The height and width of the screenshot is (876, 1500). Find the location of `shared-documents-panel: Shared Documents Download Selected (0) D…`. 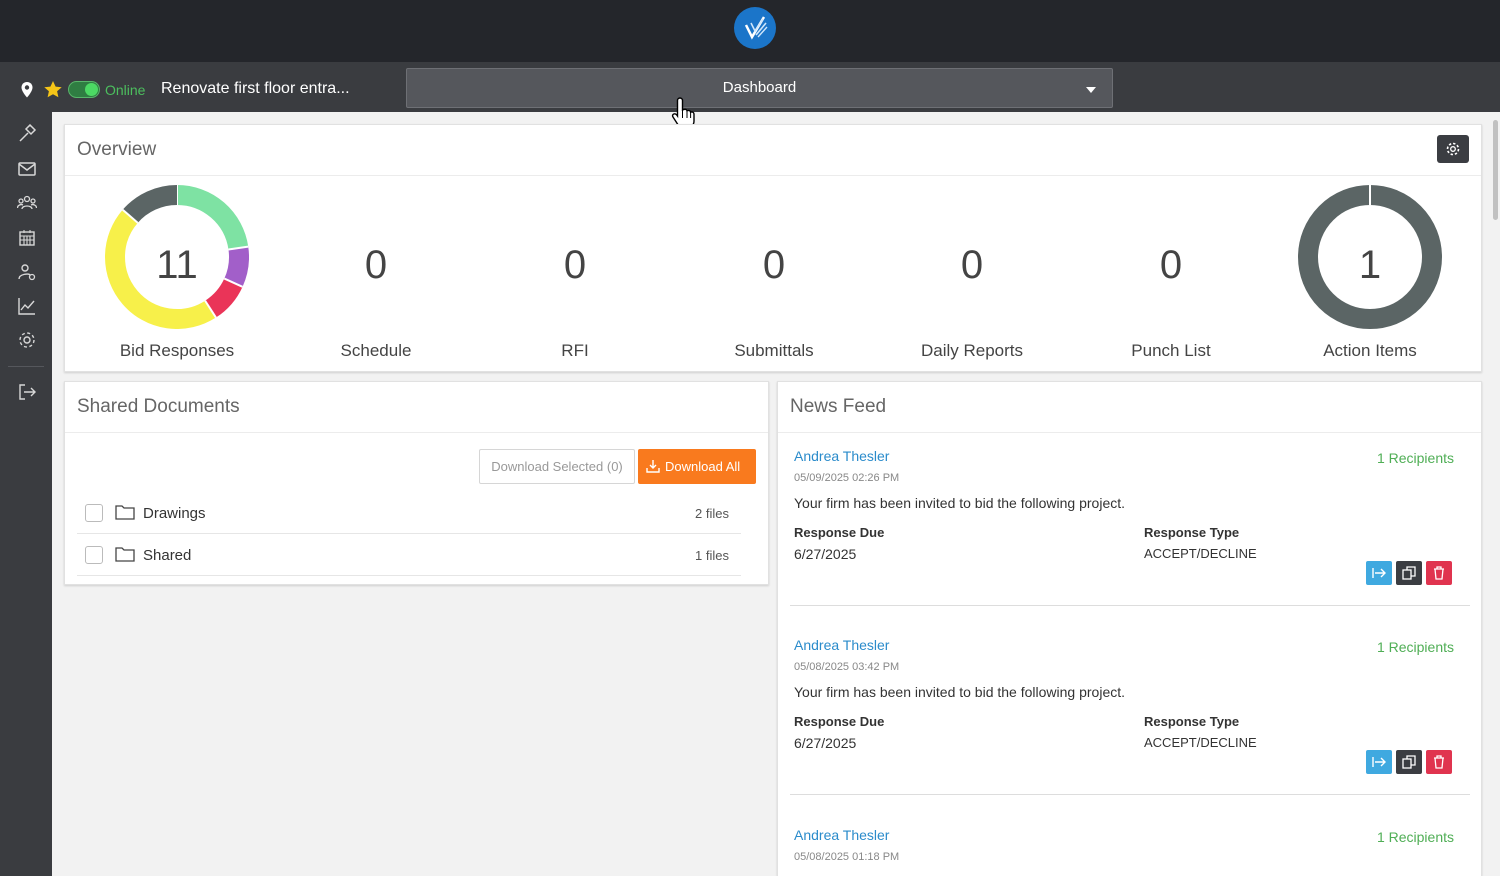

shared-documents-panel: Shared Documents Download Selected (0) D… is located at coordinates (416, 483).